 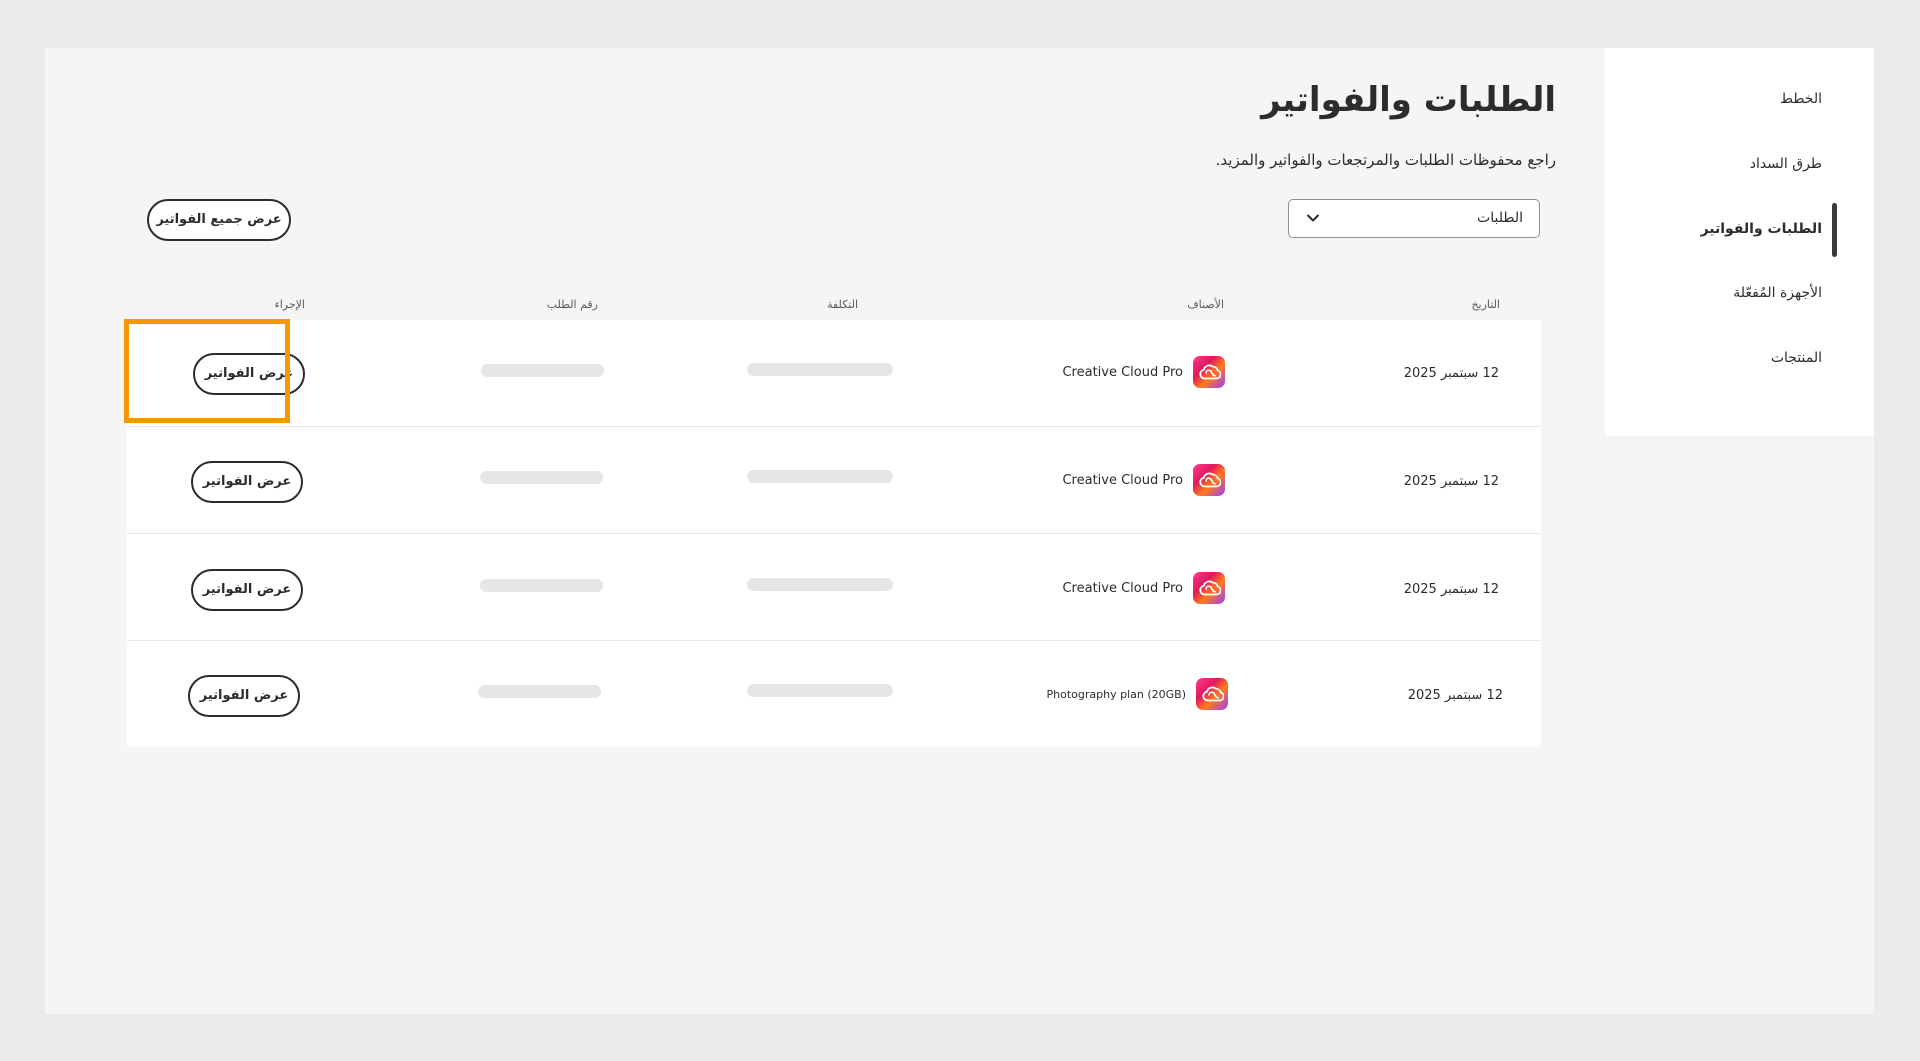 What do you see at coordinates (1408, 100) in the screenshot?
I see `page-title: الطلبات والفواتير` at bounding box center [1408, 100].